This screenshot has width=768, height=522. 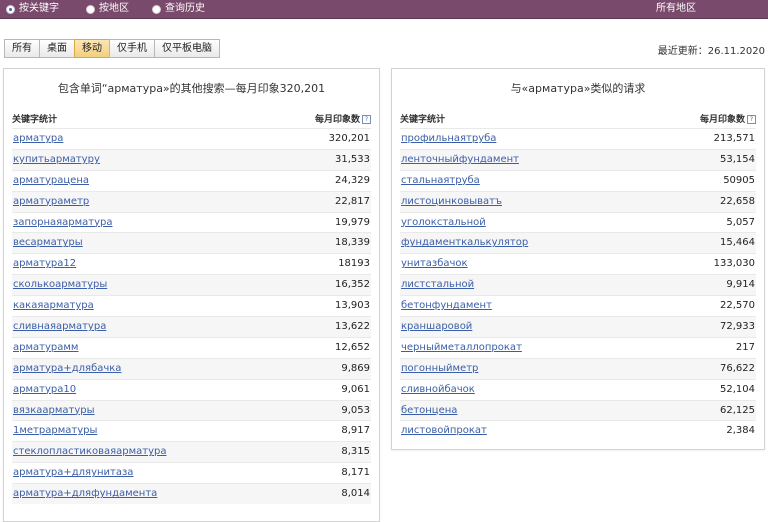 I want to click on radio-query-history: 查询历史, so click(x=178, y=9).